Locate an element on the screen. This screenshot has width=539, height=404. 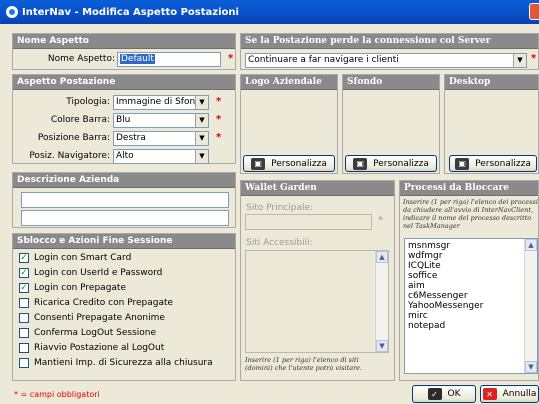
posizione-barra-value: Destra is located at coordinates (131, 138).